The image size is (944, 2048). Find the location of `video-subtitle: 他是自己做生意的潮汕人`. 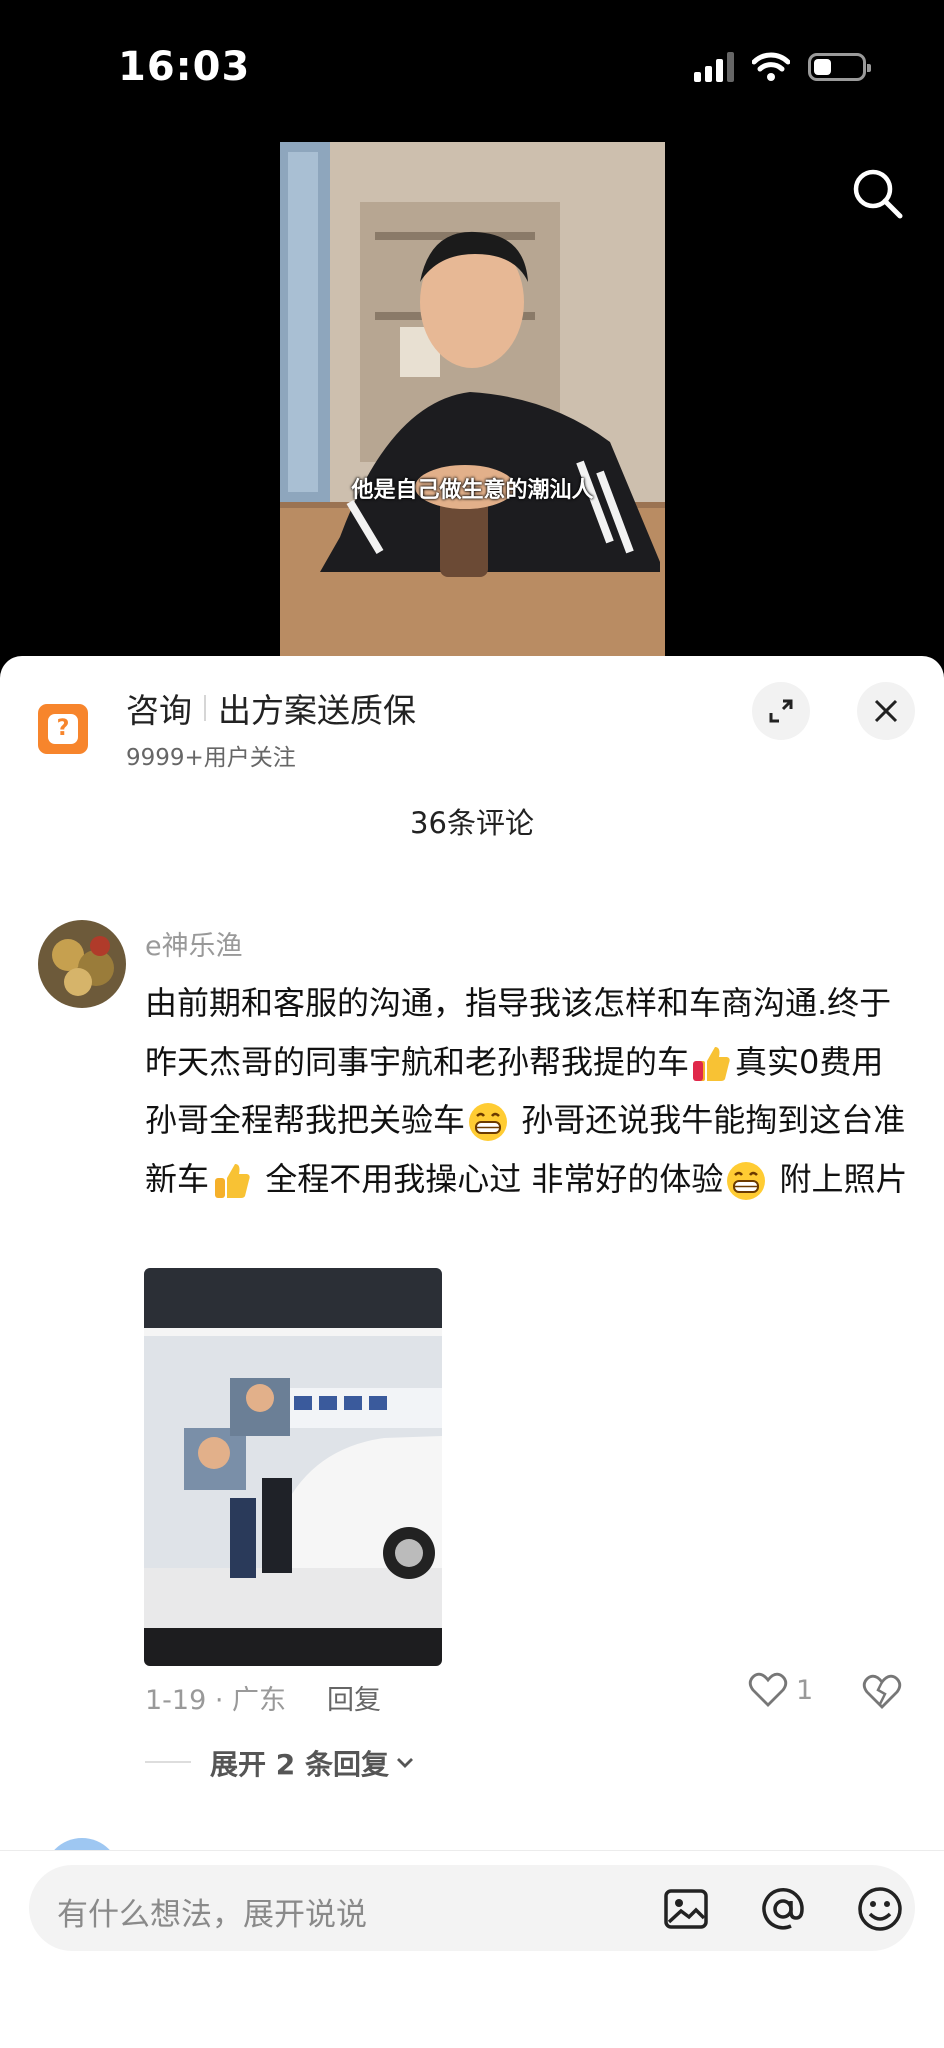

video-subtitle: 他是自己做生意的潮汕人 is located at coordinates (472, 490).